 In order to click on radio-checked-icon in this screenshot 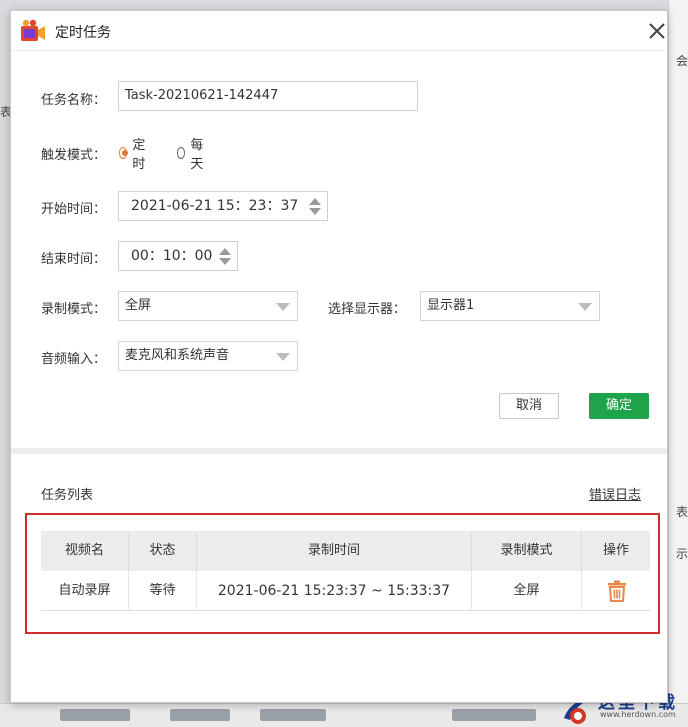, I will do `click(124, 153)`.